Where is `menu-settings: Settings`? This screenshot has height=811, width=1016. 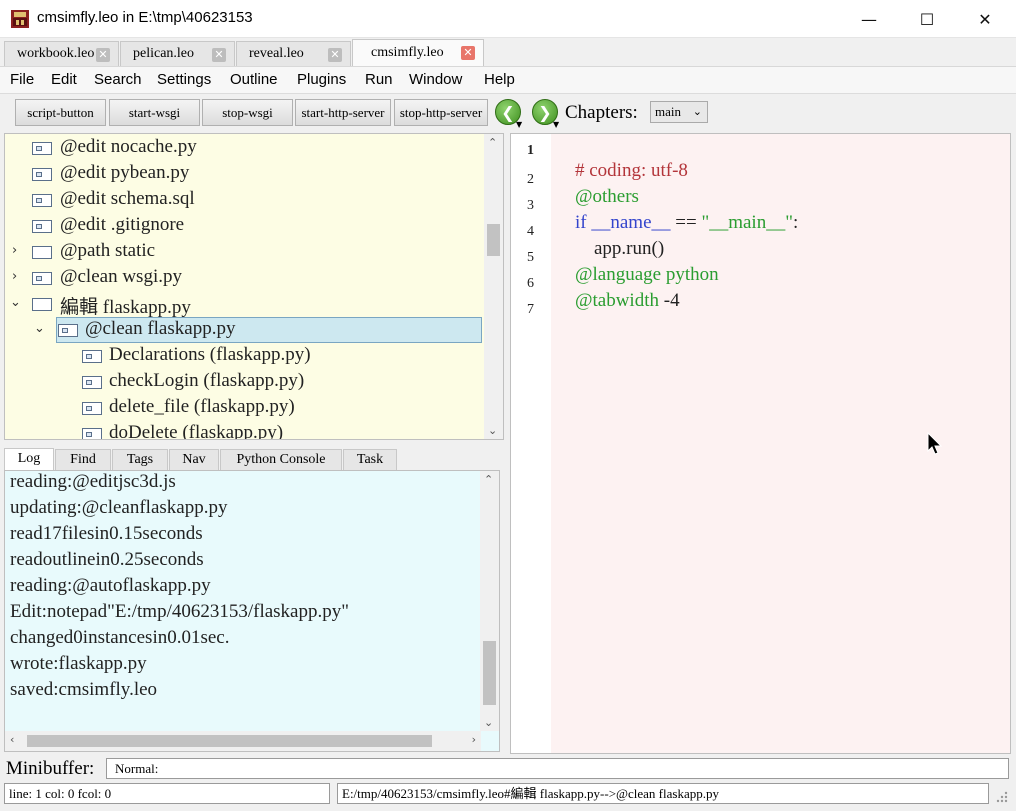
menu-settings: Settings is located at coordinates (184, 79).